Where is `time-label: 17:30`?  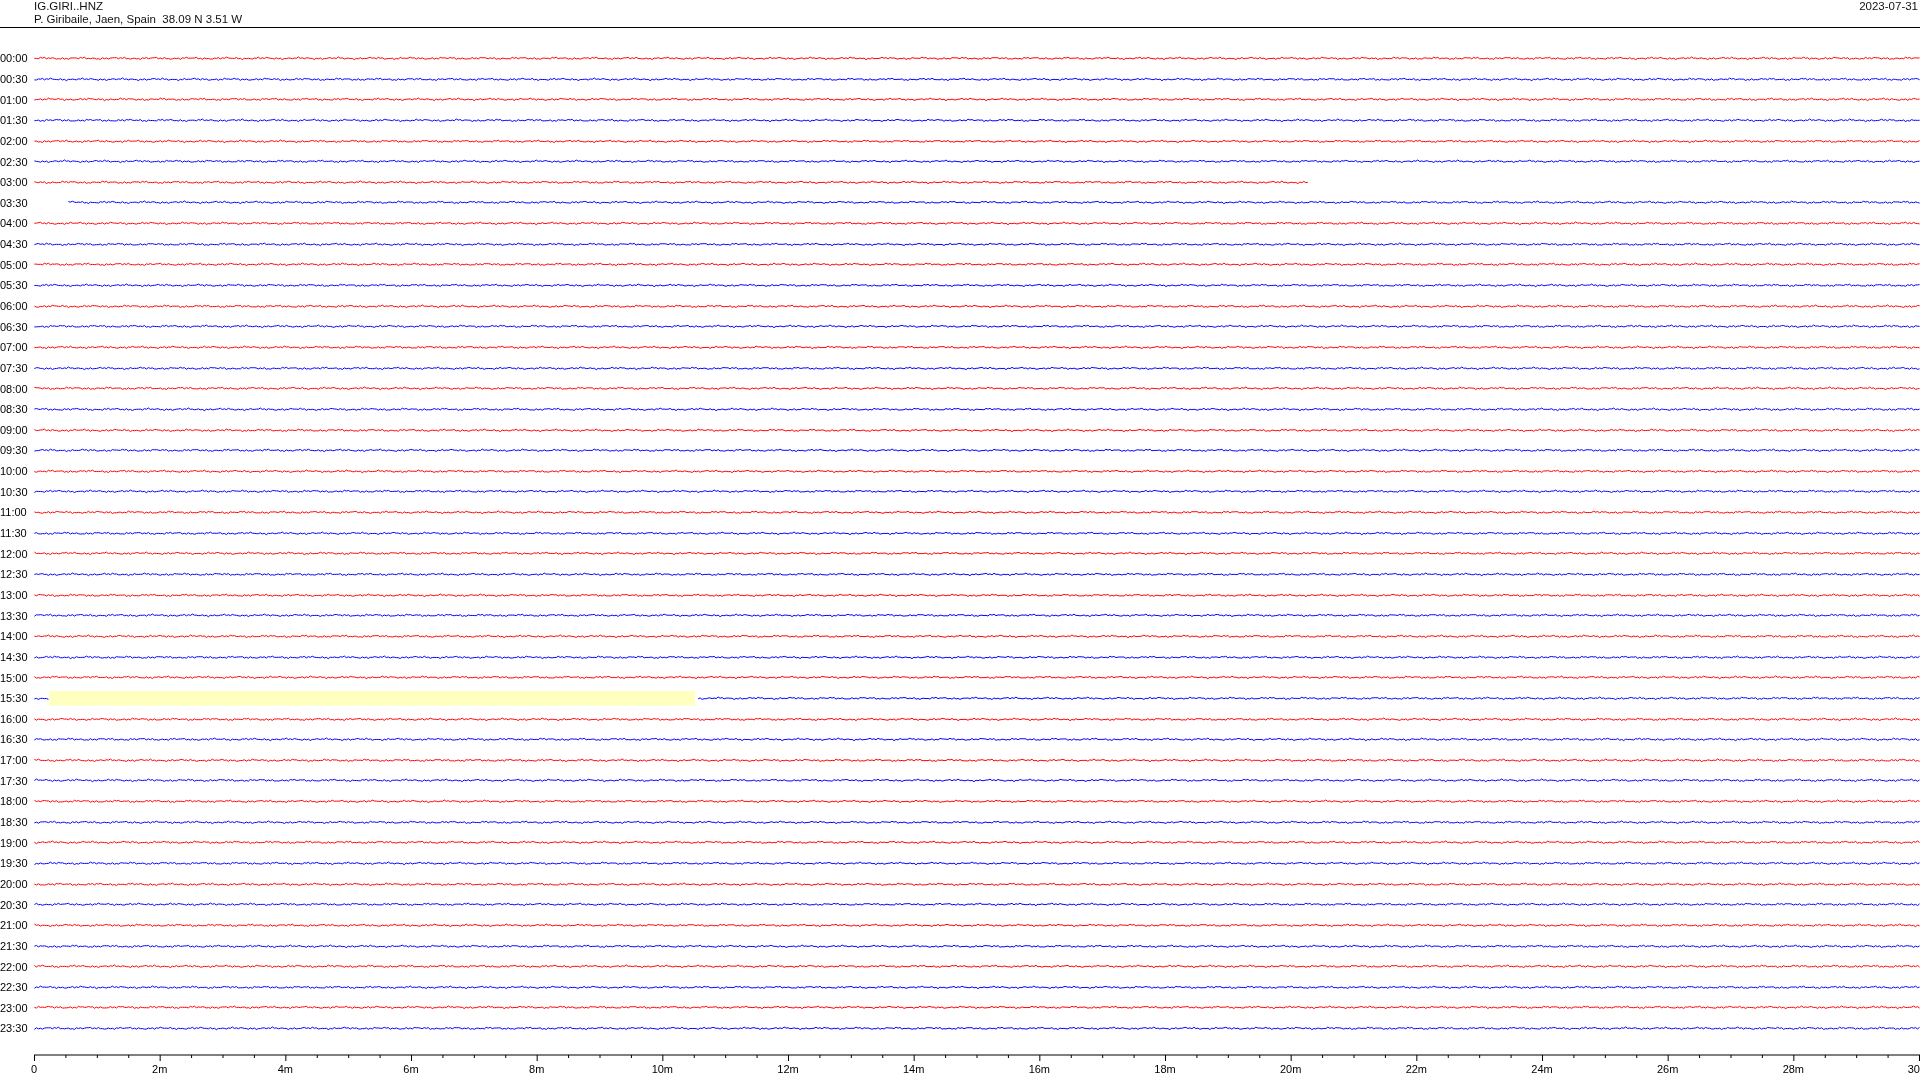 time-label: 17:30 is located at coordinates (14, 780).